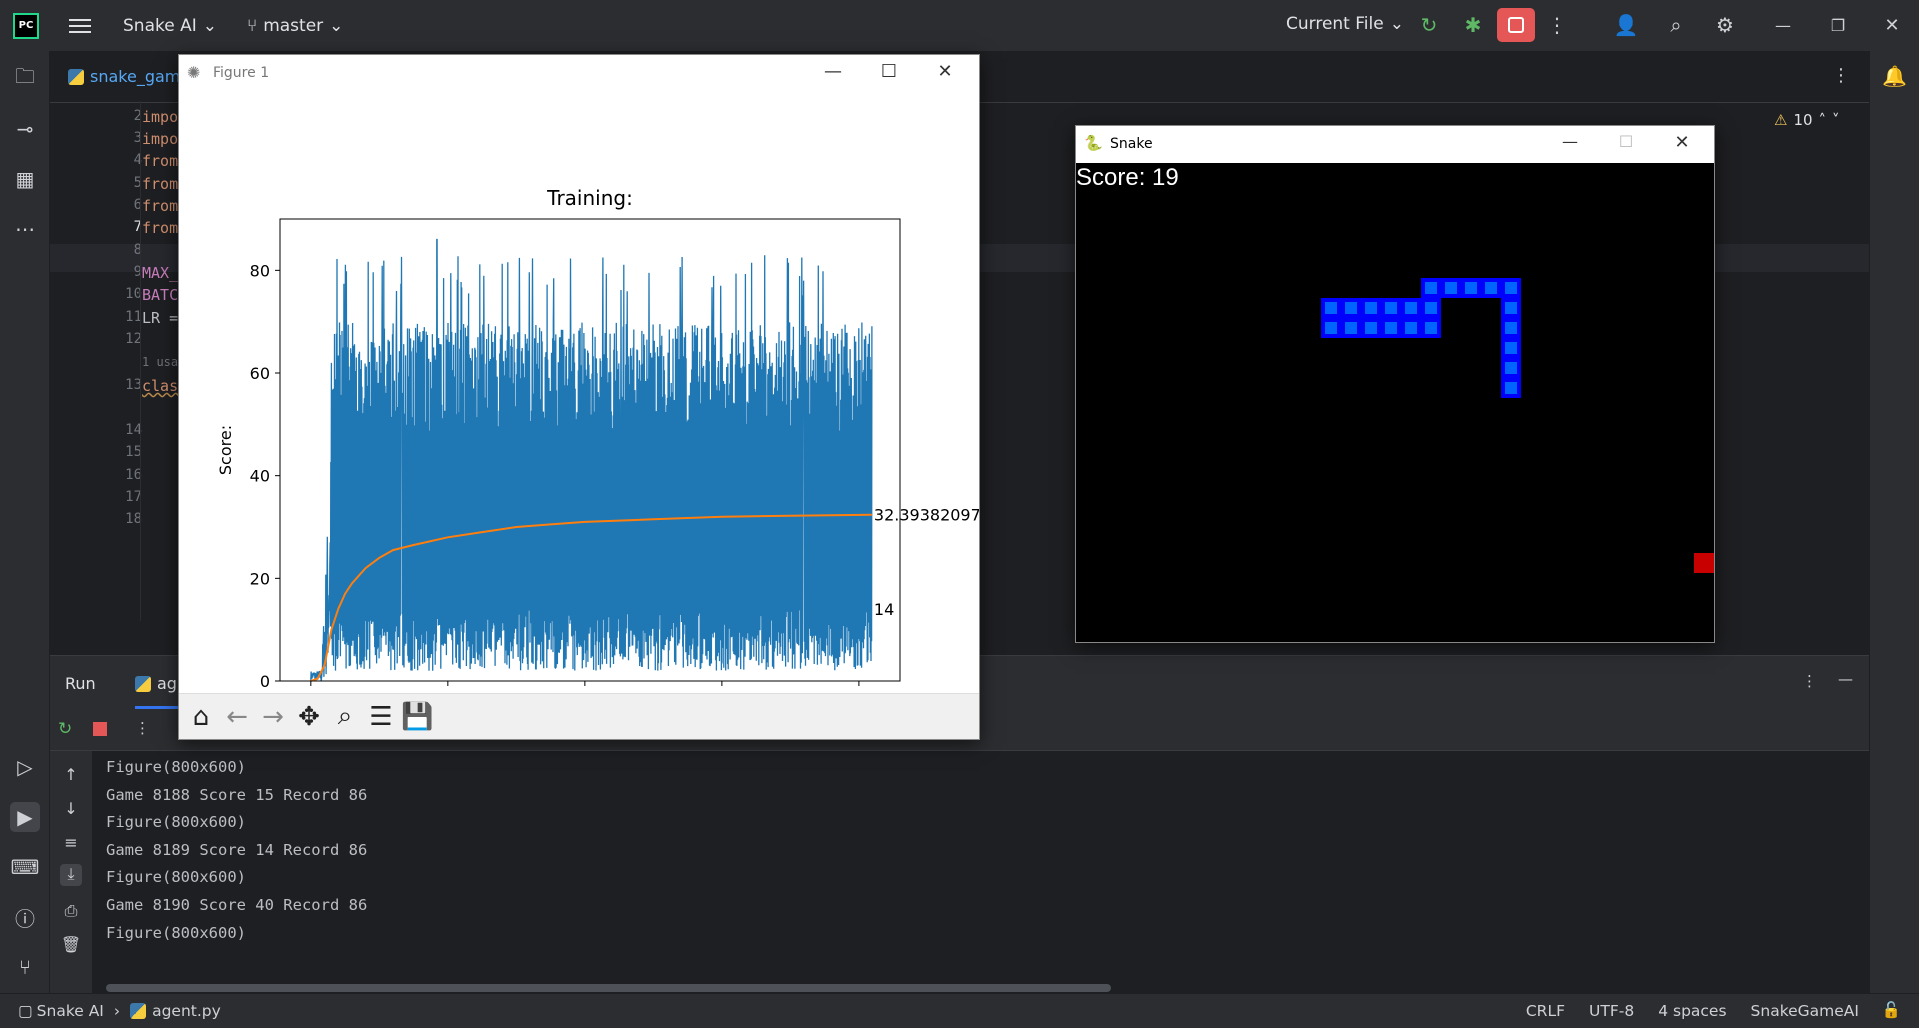 The height and width of the screenshot is (1028, 1919). Describe the element at coordinates (25, 129) in the screenshot. I see `commit-icon: ⊸` at that location.